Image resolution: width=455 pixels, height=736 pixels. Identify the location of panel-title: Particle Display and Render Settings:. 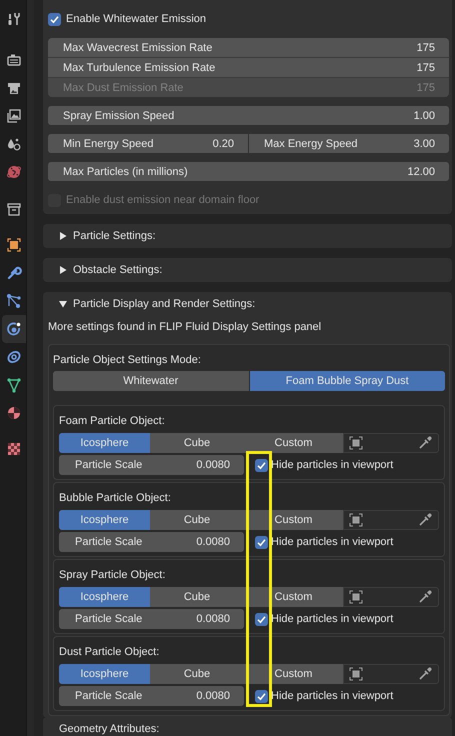
(164, 304).